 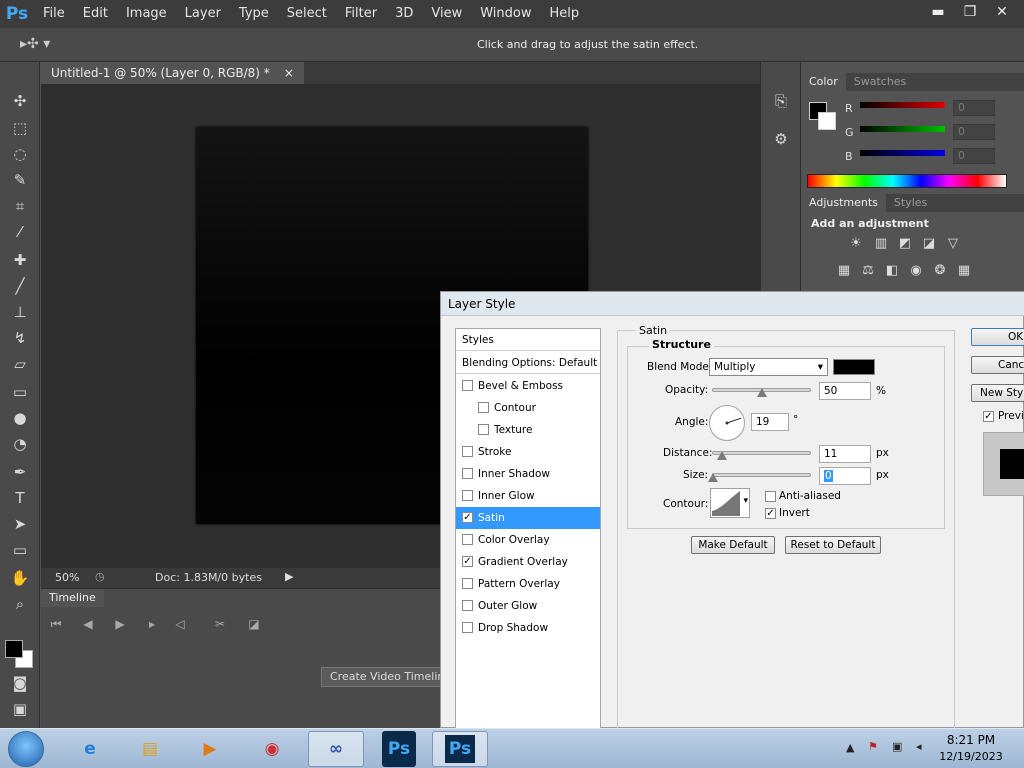 What do you see at coordinates (727, 423) in the screenshot?
I see `angle-dial` at bounding box center [727, 423].